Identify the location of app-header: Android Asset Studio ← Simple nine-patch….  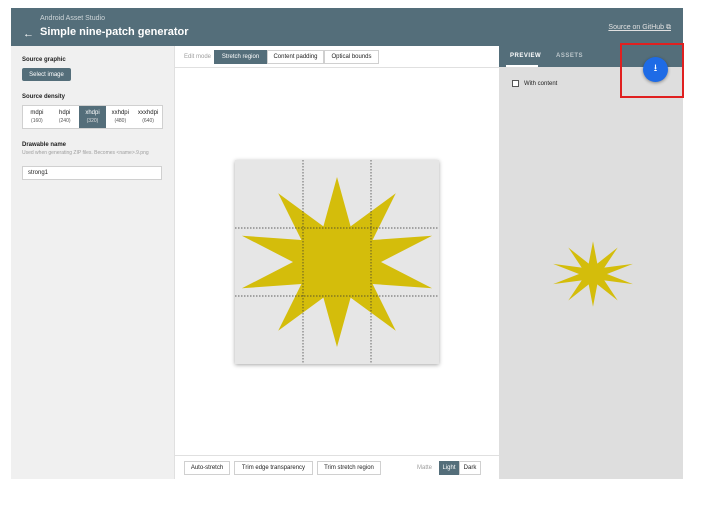
(347, 27).